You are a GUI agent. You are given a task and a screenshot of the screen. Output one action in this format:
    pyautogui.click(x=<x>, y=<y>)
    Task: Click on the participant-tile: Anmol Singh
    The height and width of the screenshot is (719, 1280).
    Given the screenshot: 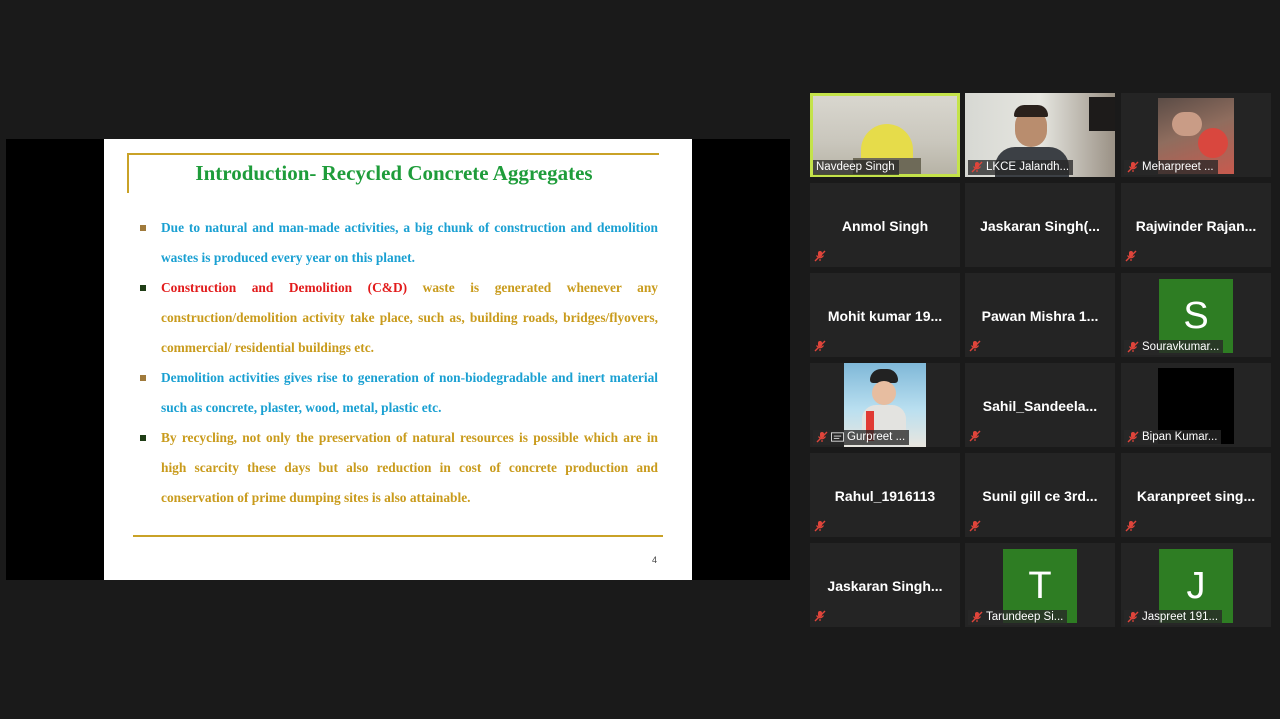 What is the action you would take?
    pyautogui.click(x=885, y=225)
    